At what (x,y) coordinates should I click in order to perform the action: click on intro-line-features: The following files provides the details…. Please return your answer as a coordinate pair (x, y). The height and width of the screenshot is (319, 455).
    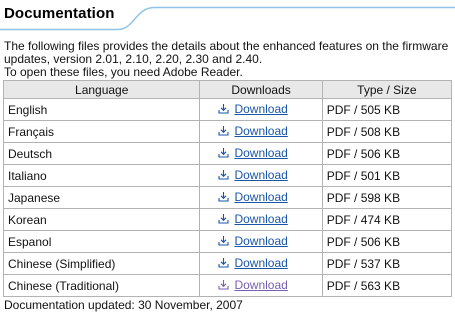
    Looking at the image, I should click on (226, 52).